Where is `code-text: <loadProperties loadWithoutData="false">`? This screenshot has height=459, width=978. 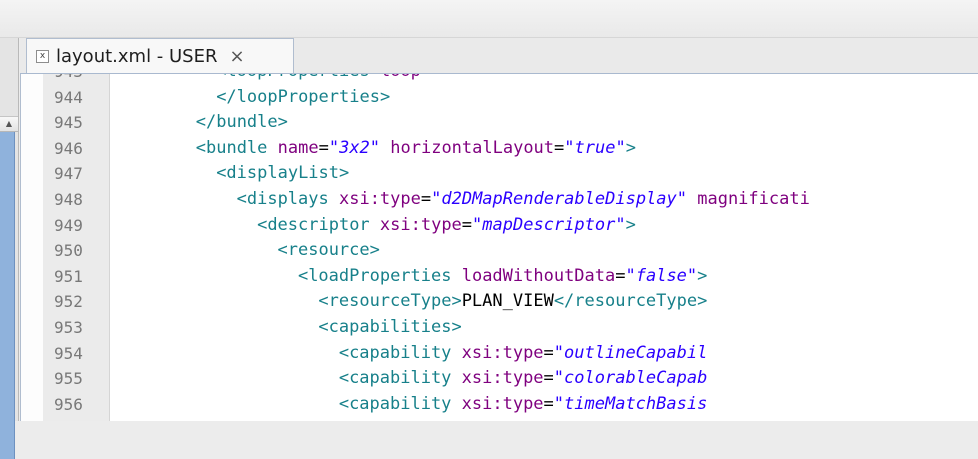 code-text: <loadProperties loadWithoutData="false"> is located at coordinates (502, 277).